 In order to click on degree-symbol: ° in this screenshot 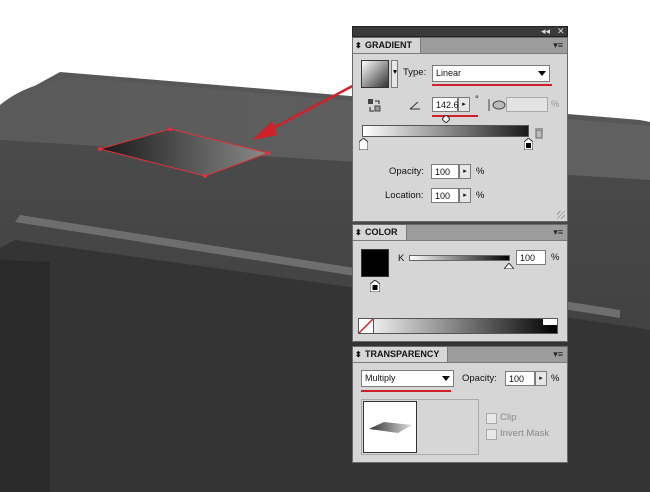, I will do `click(477, 99)`.